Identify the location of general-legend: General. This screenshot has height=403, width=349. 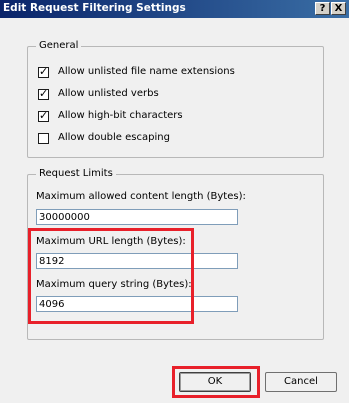
(59, 45).